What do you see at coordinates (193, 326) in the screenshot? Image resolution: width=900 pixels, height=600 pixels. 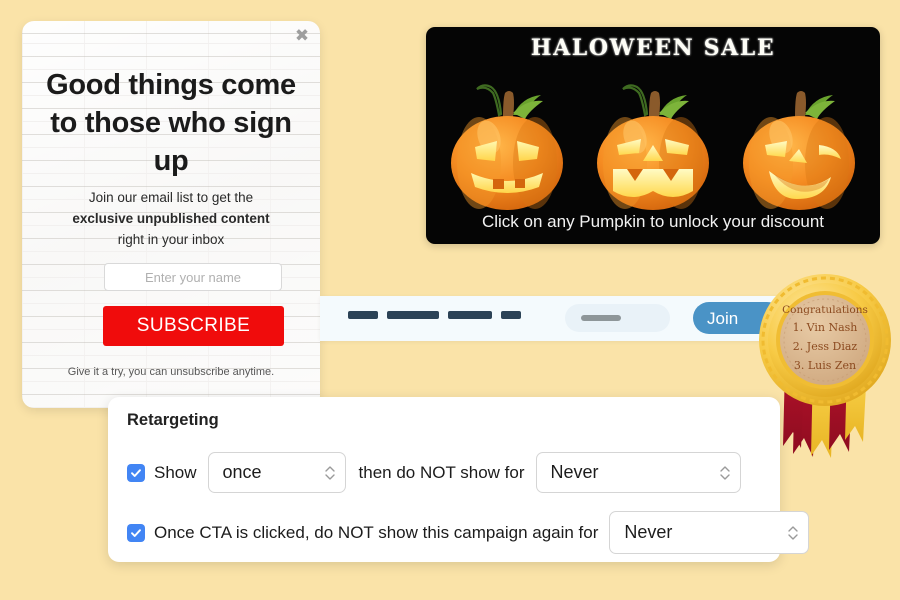 I see `subscribe-button: SUBSCRIBE` at bounding box center [193, 326].